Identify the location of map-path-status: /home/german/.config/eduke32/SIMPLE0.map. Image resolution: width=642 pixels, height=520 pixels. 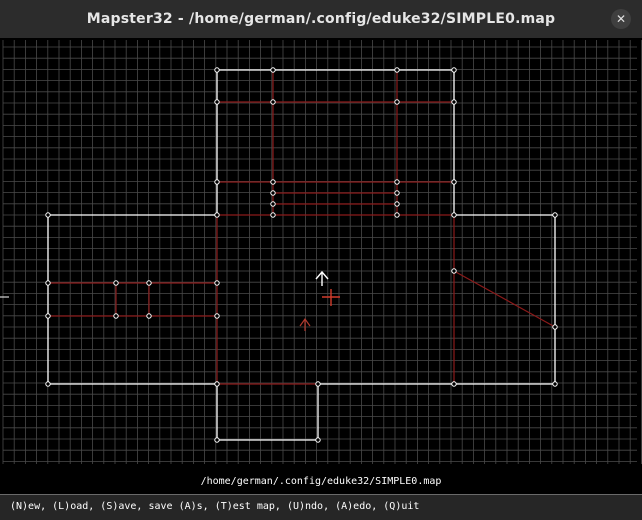
(321, 481).